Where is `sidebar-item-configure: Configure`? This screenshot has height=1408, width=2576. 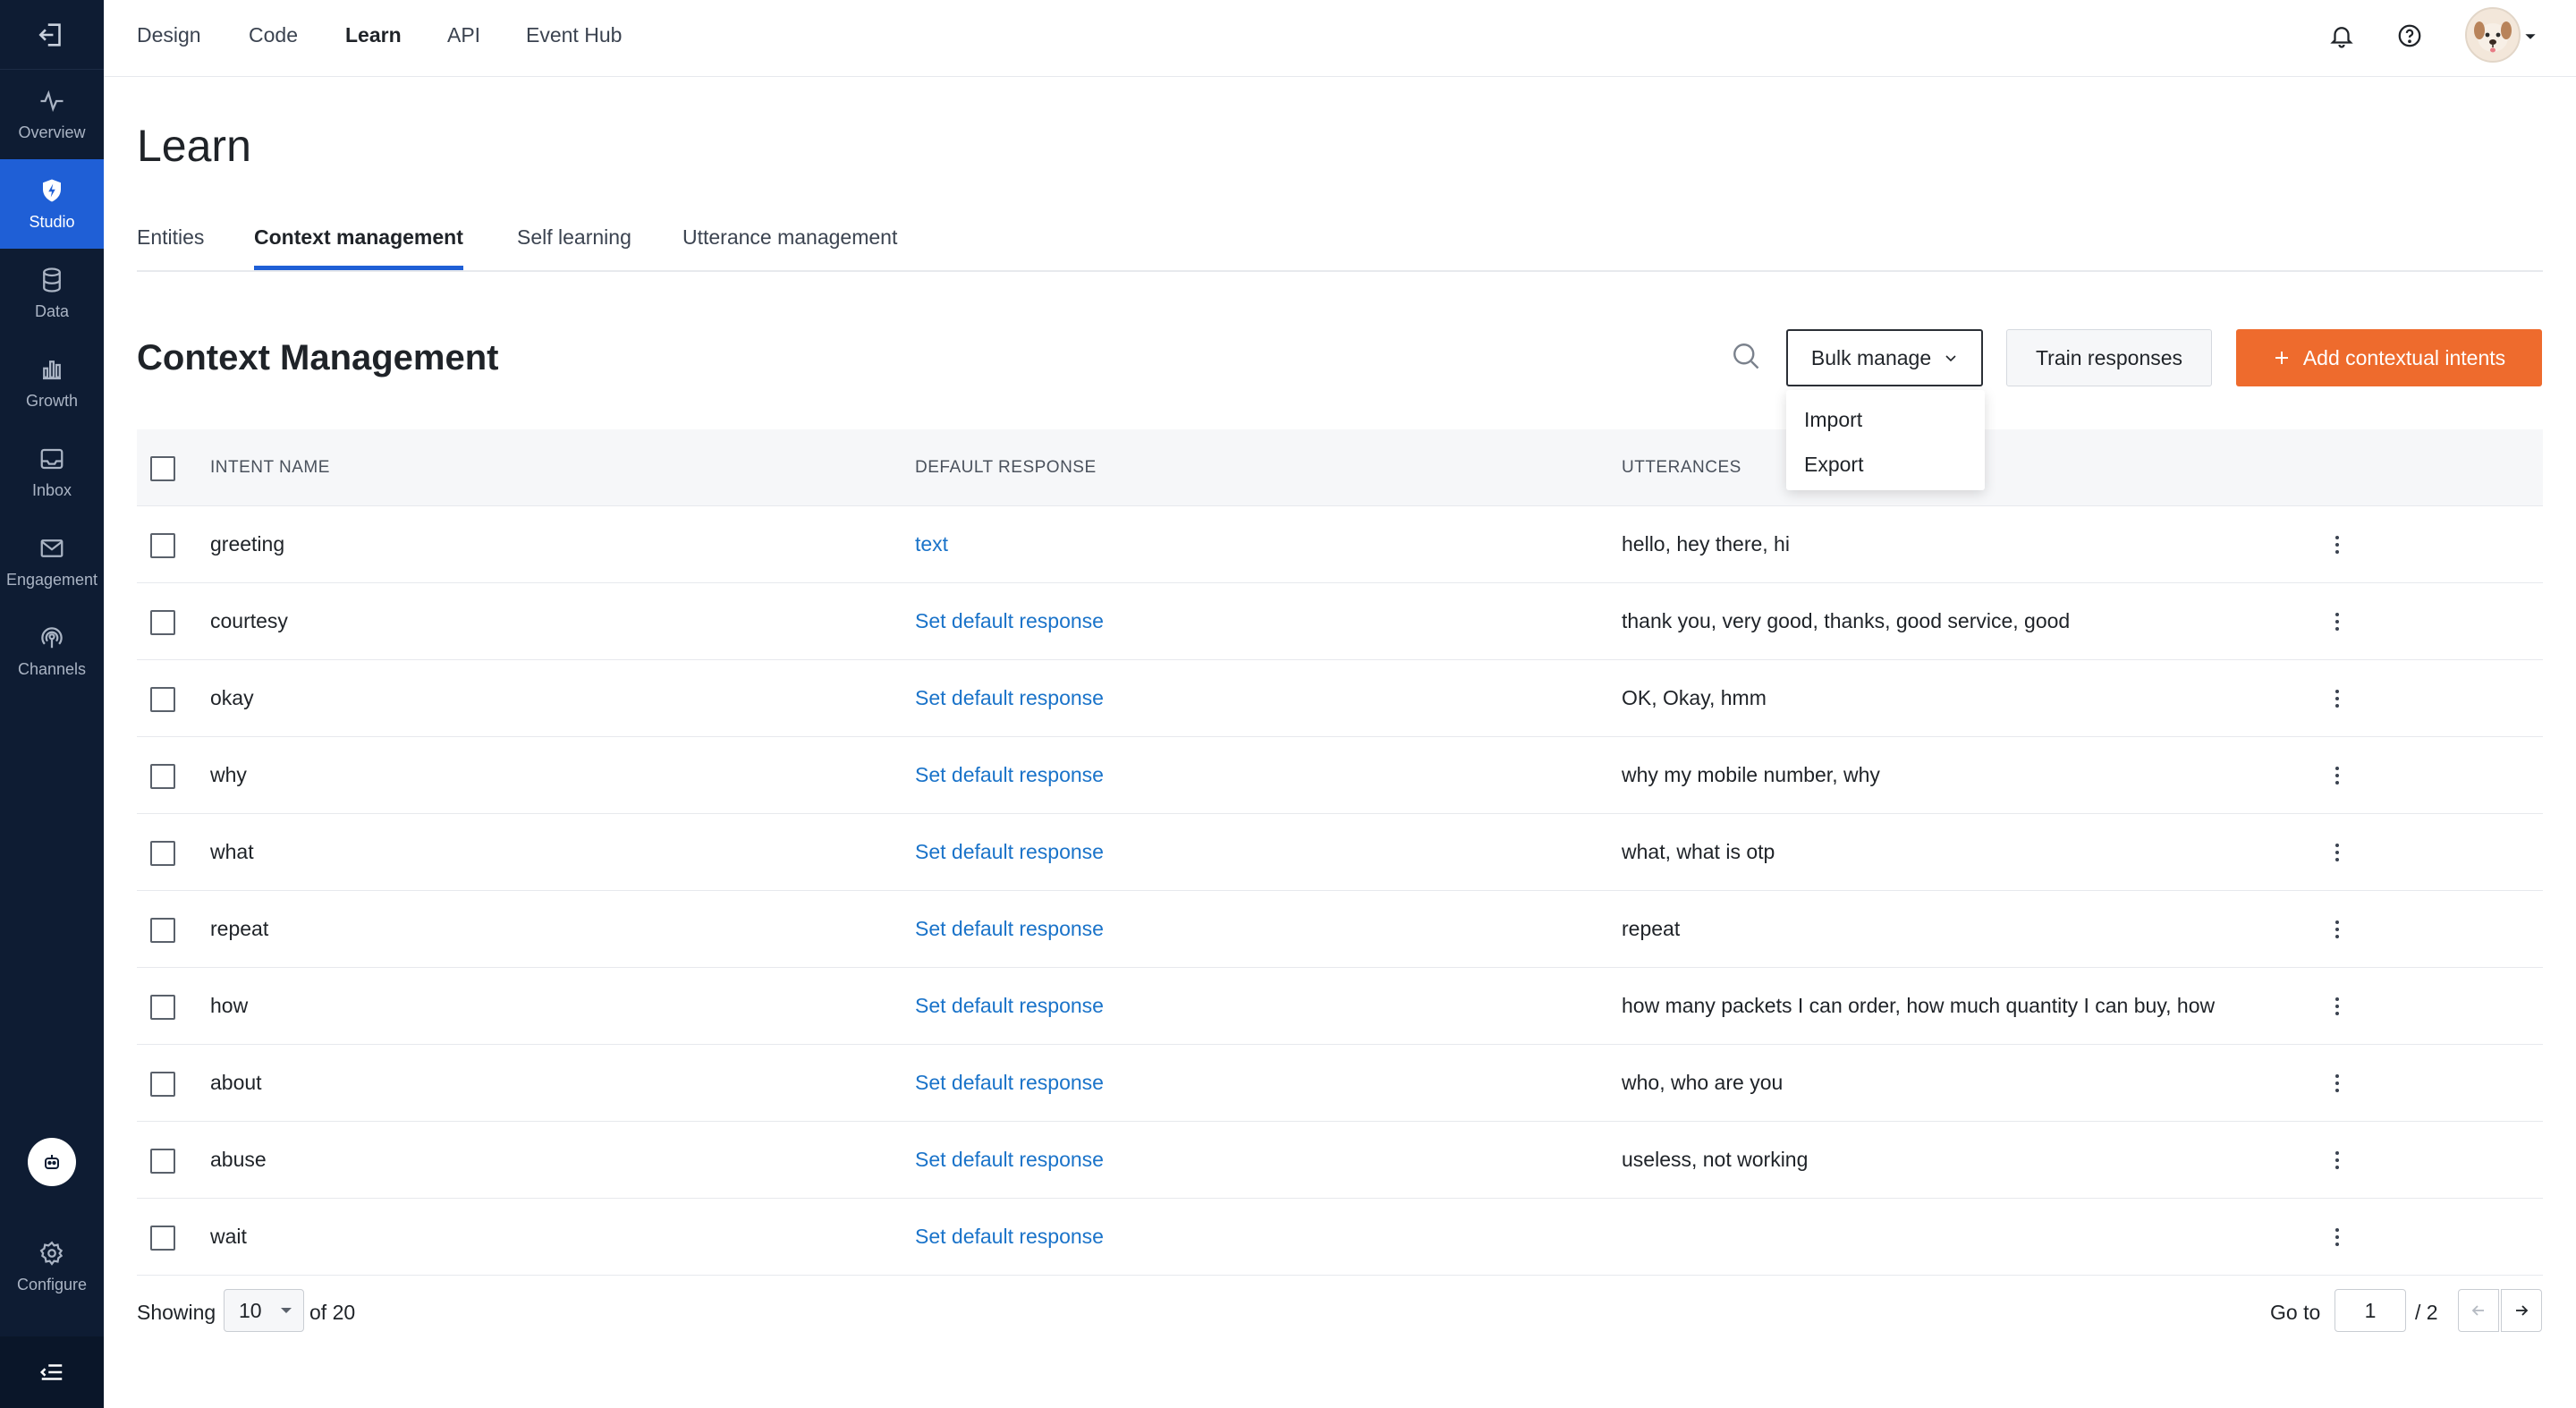
sidebar-item-configure: Configure is located at coordinates (52, 1266).